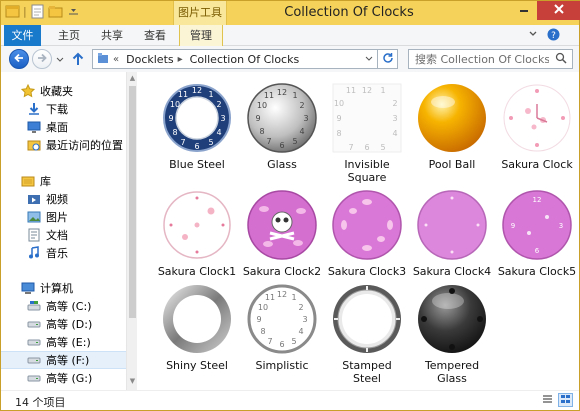 The image size is (580, 411). What do you see at coordinates (34, 199) in the screenshot?
I see `video-icon` at bounding box center [34, 199].